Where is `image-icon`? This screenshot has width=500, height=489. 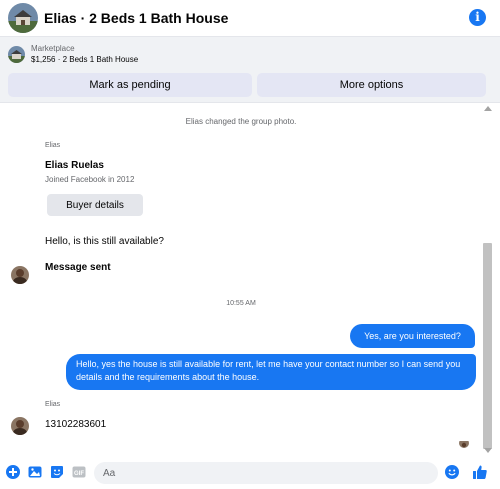
image-icon is located at coordinates (35, 472).